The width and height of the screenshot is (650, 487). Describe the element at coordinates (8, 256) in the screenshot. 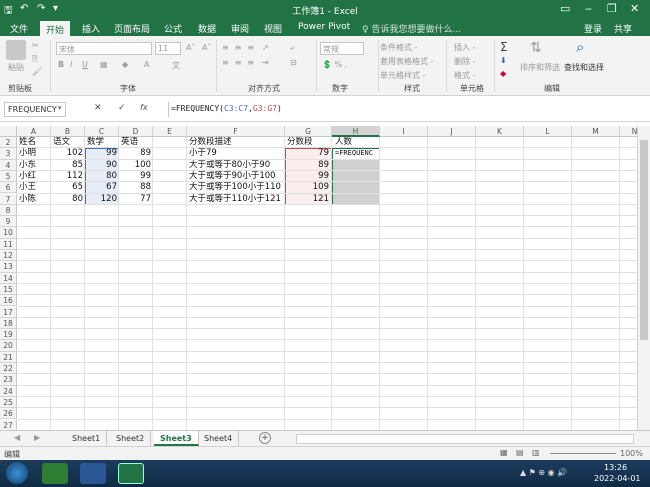

I see `row-header: 12` at that location.